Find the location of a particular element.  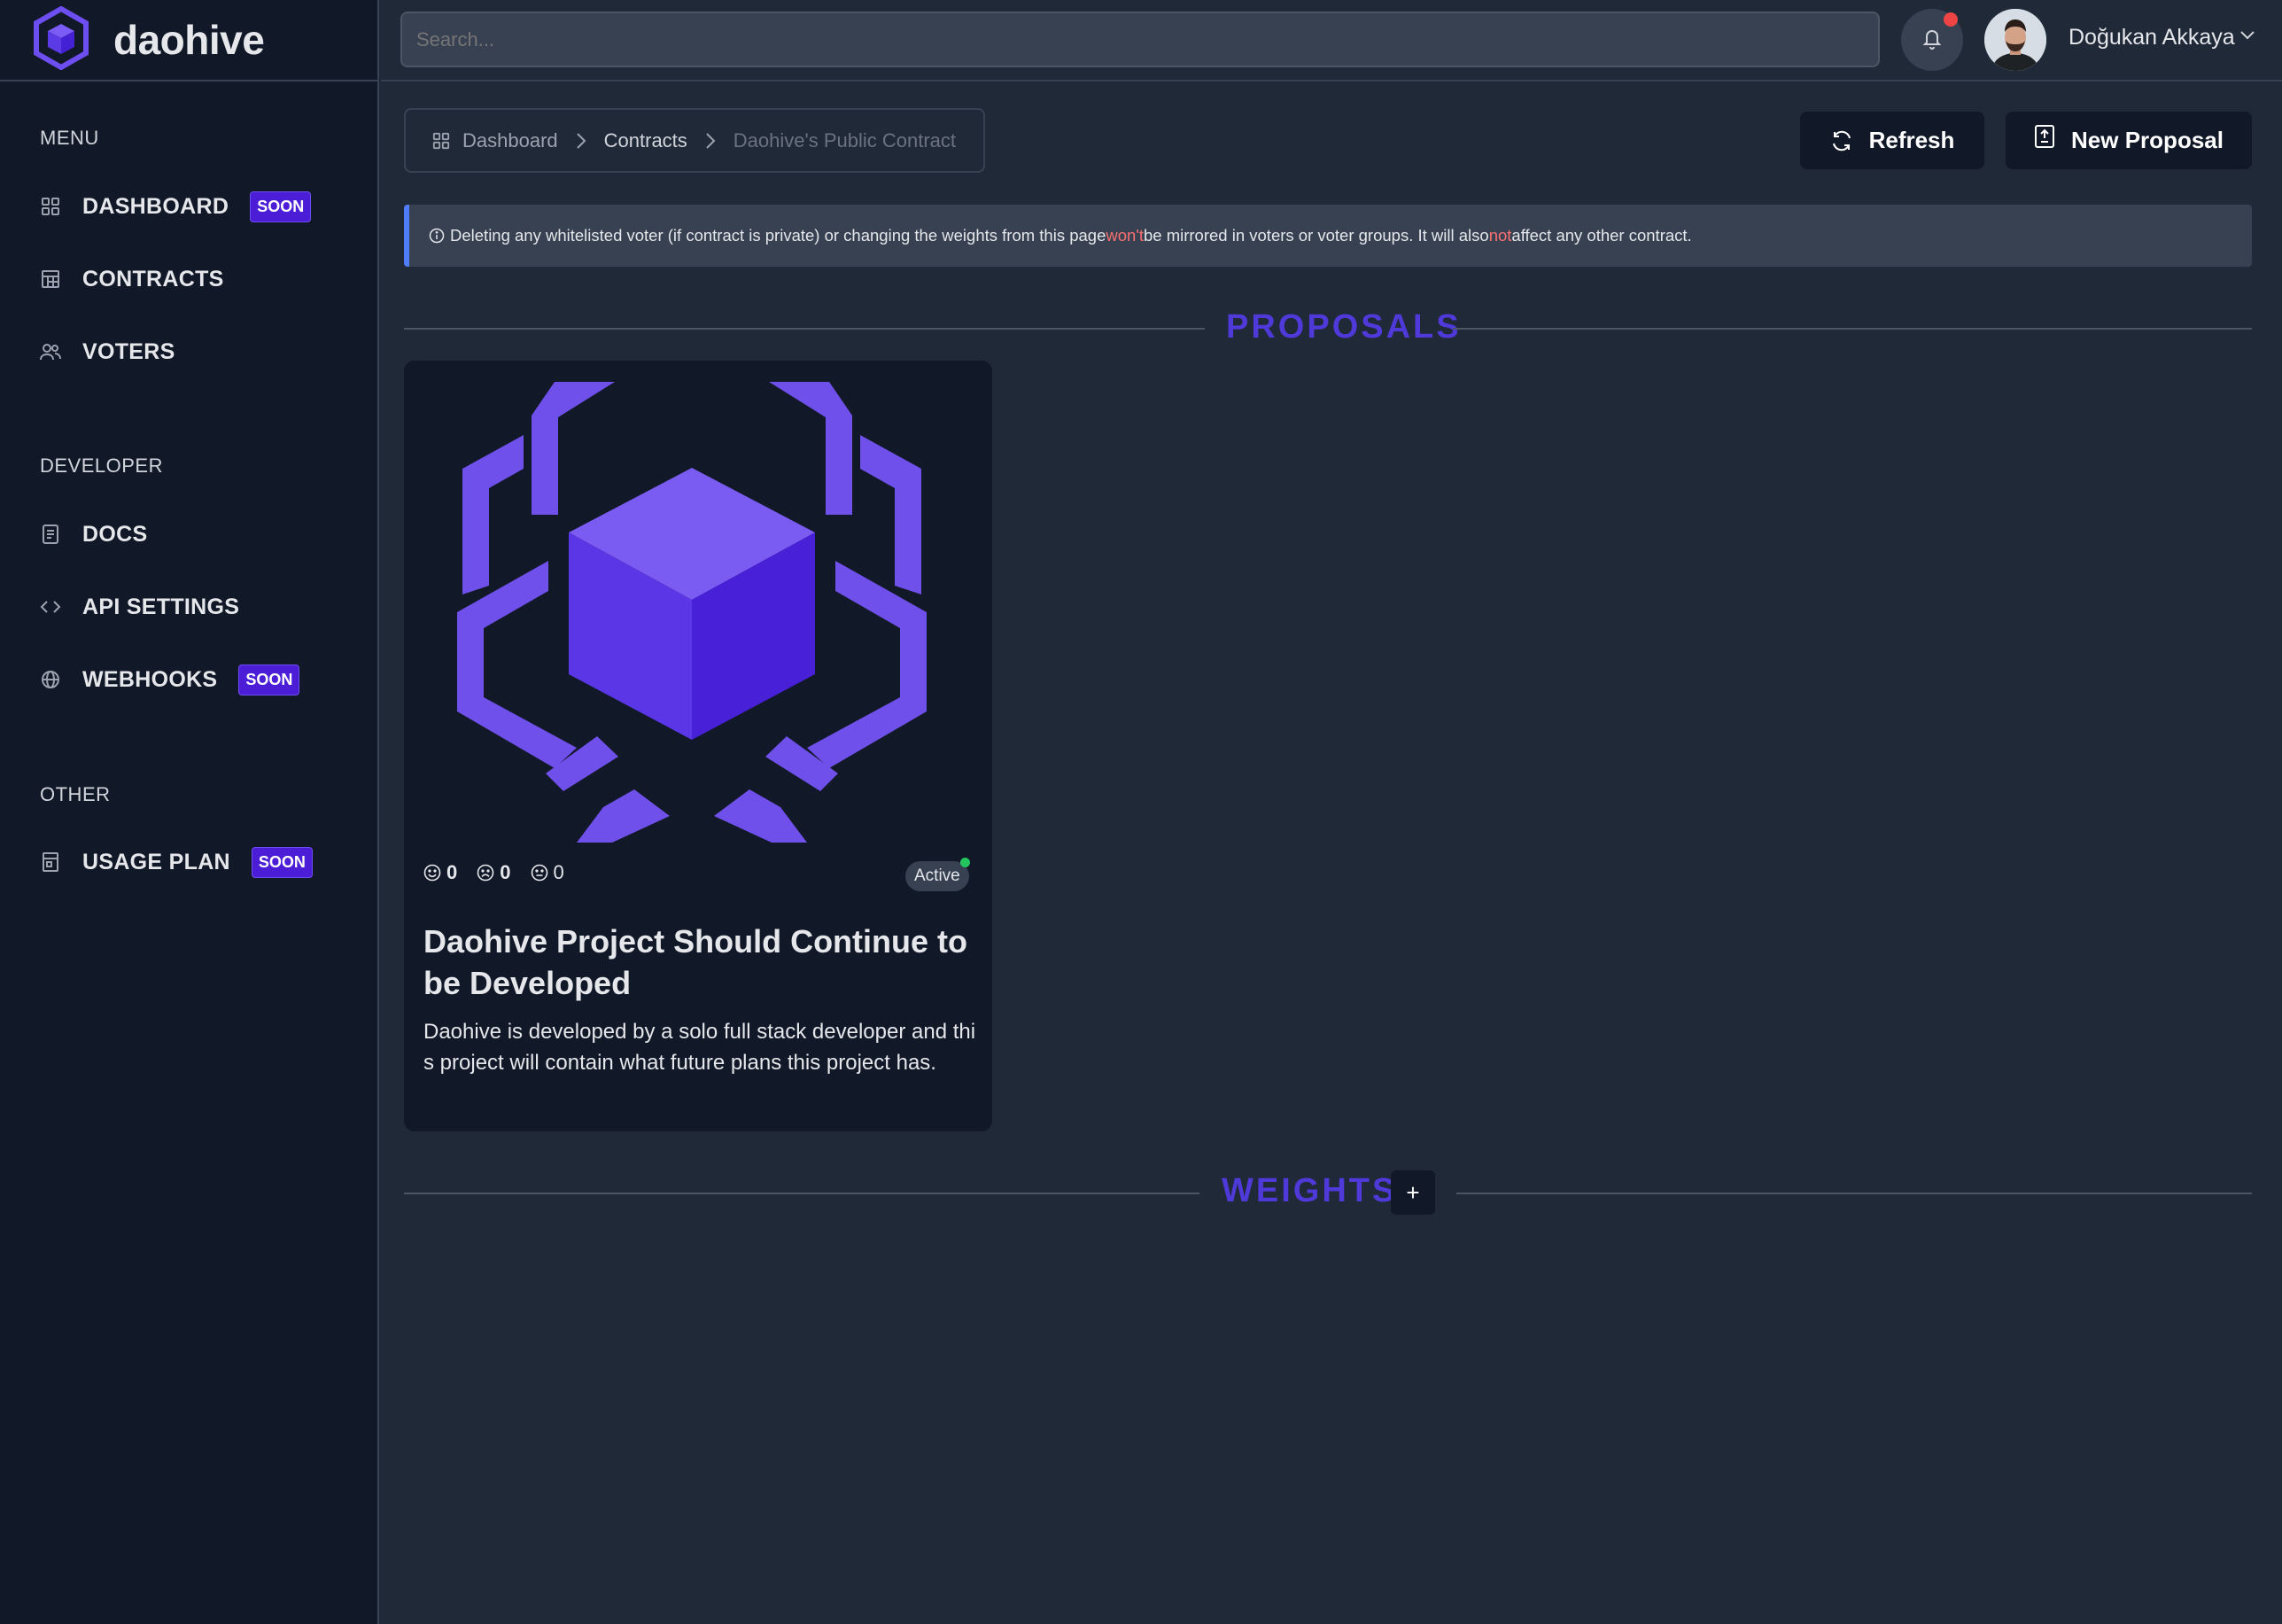

sidebar-item-voters: VOTERS is located at coordinates (189, 352).